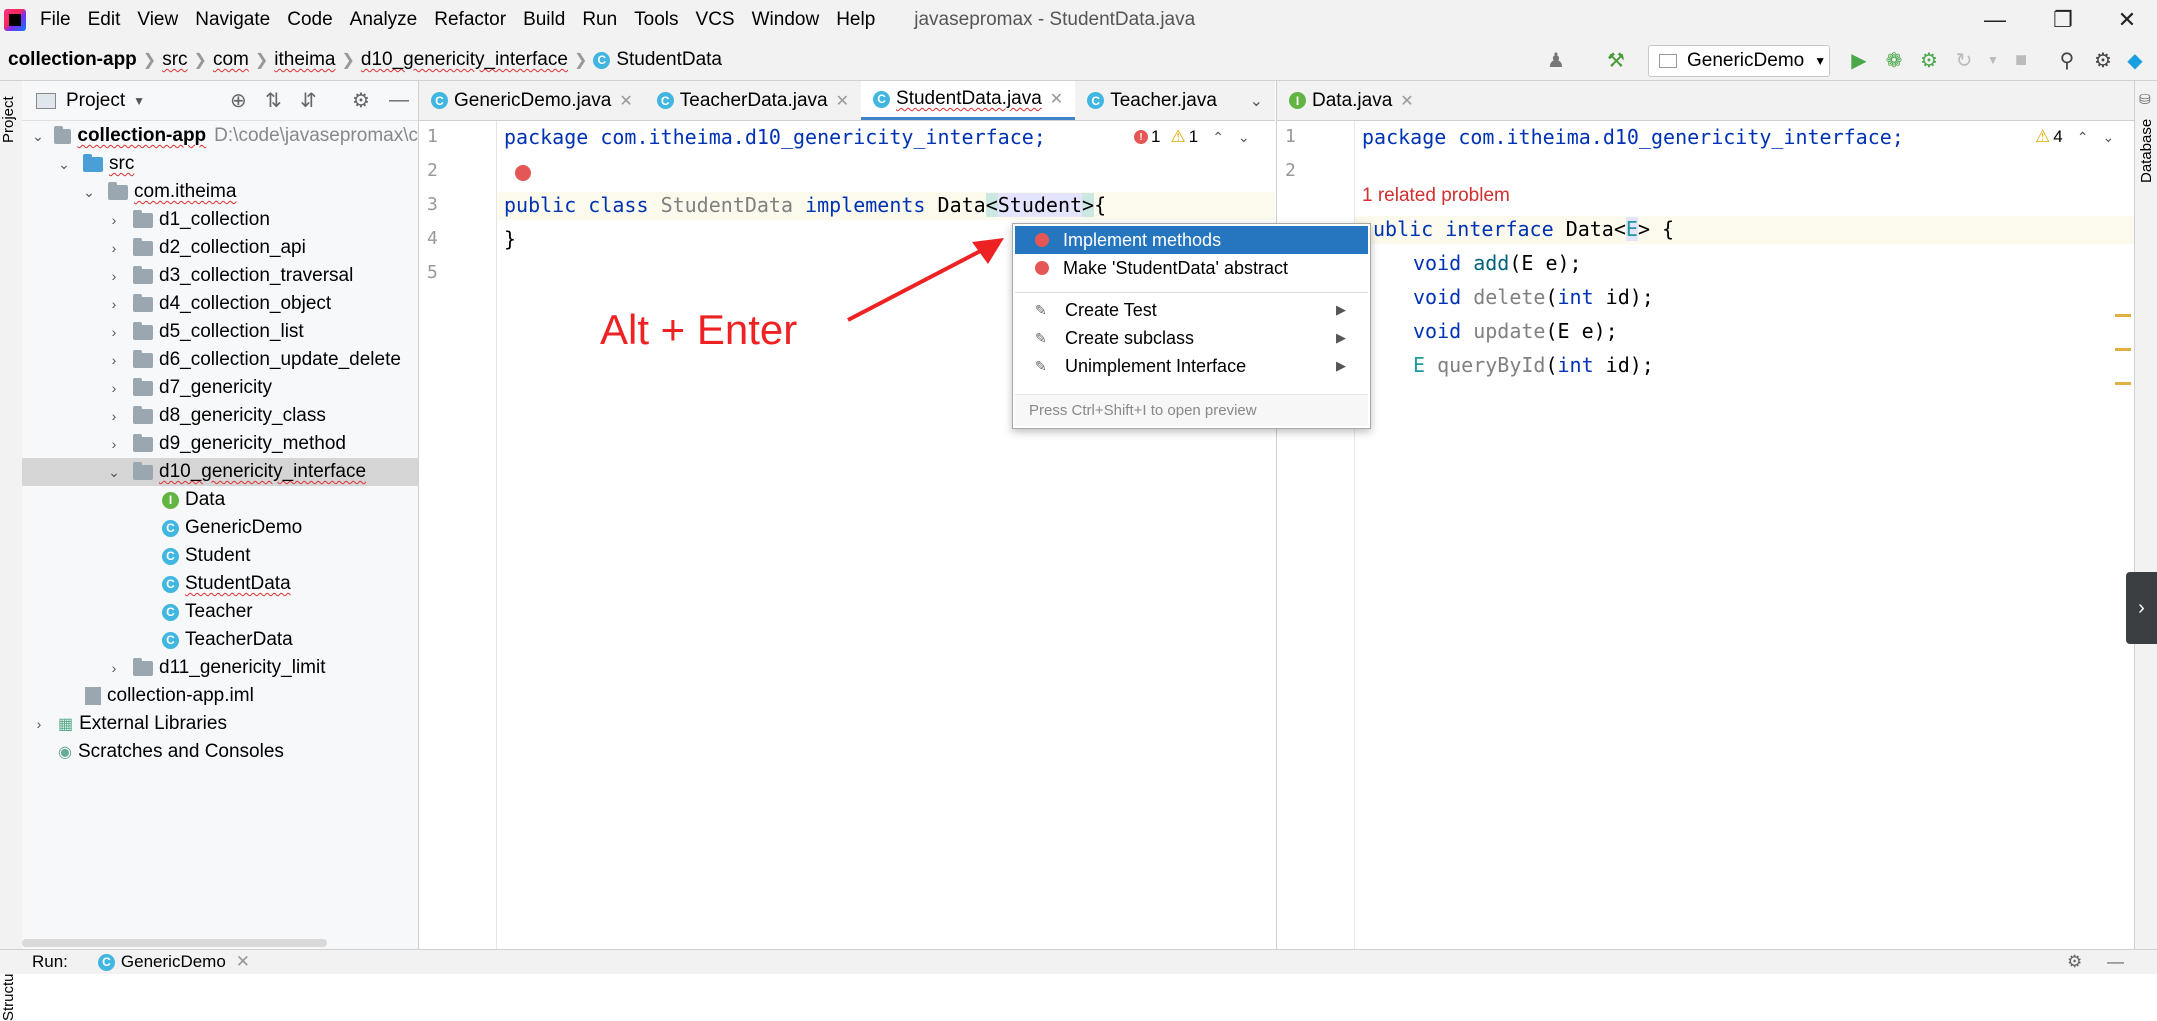 Image resolution: width=2157 pixels, height=1021 pixels. Describe the element at coordinates (2103, 60) in the screenshot. I see `gear-icon: ⚙` at that location.